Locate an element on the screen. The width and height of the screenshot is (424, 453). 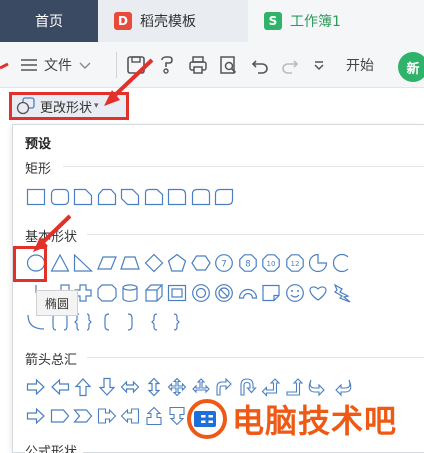
rectangle-shape is located at coordinates (36, 197).